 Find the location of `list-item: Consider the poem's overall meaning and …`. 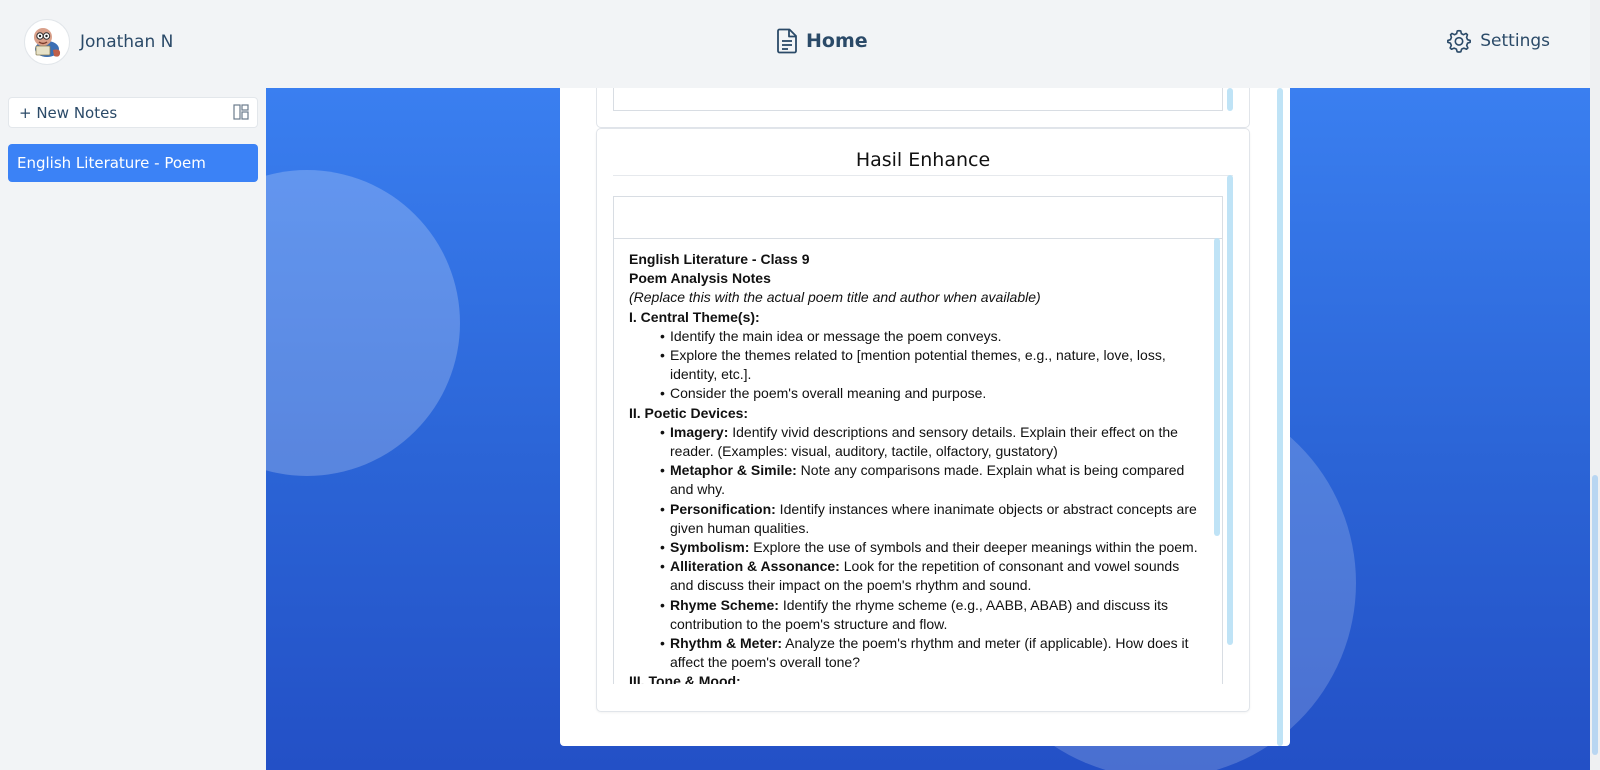

list-item: Consider the poem's overall meaning and … is located at coordinates (929, 393).